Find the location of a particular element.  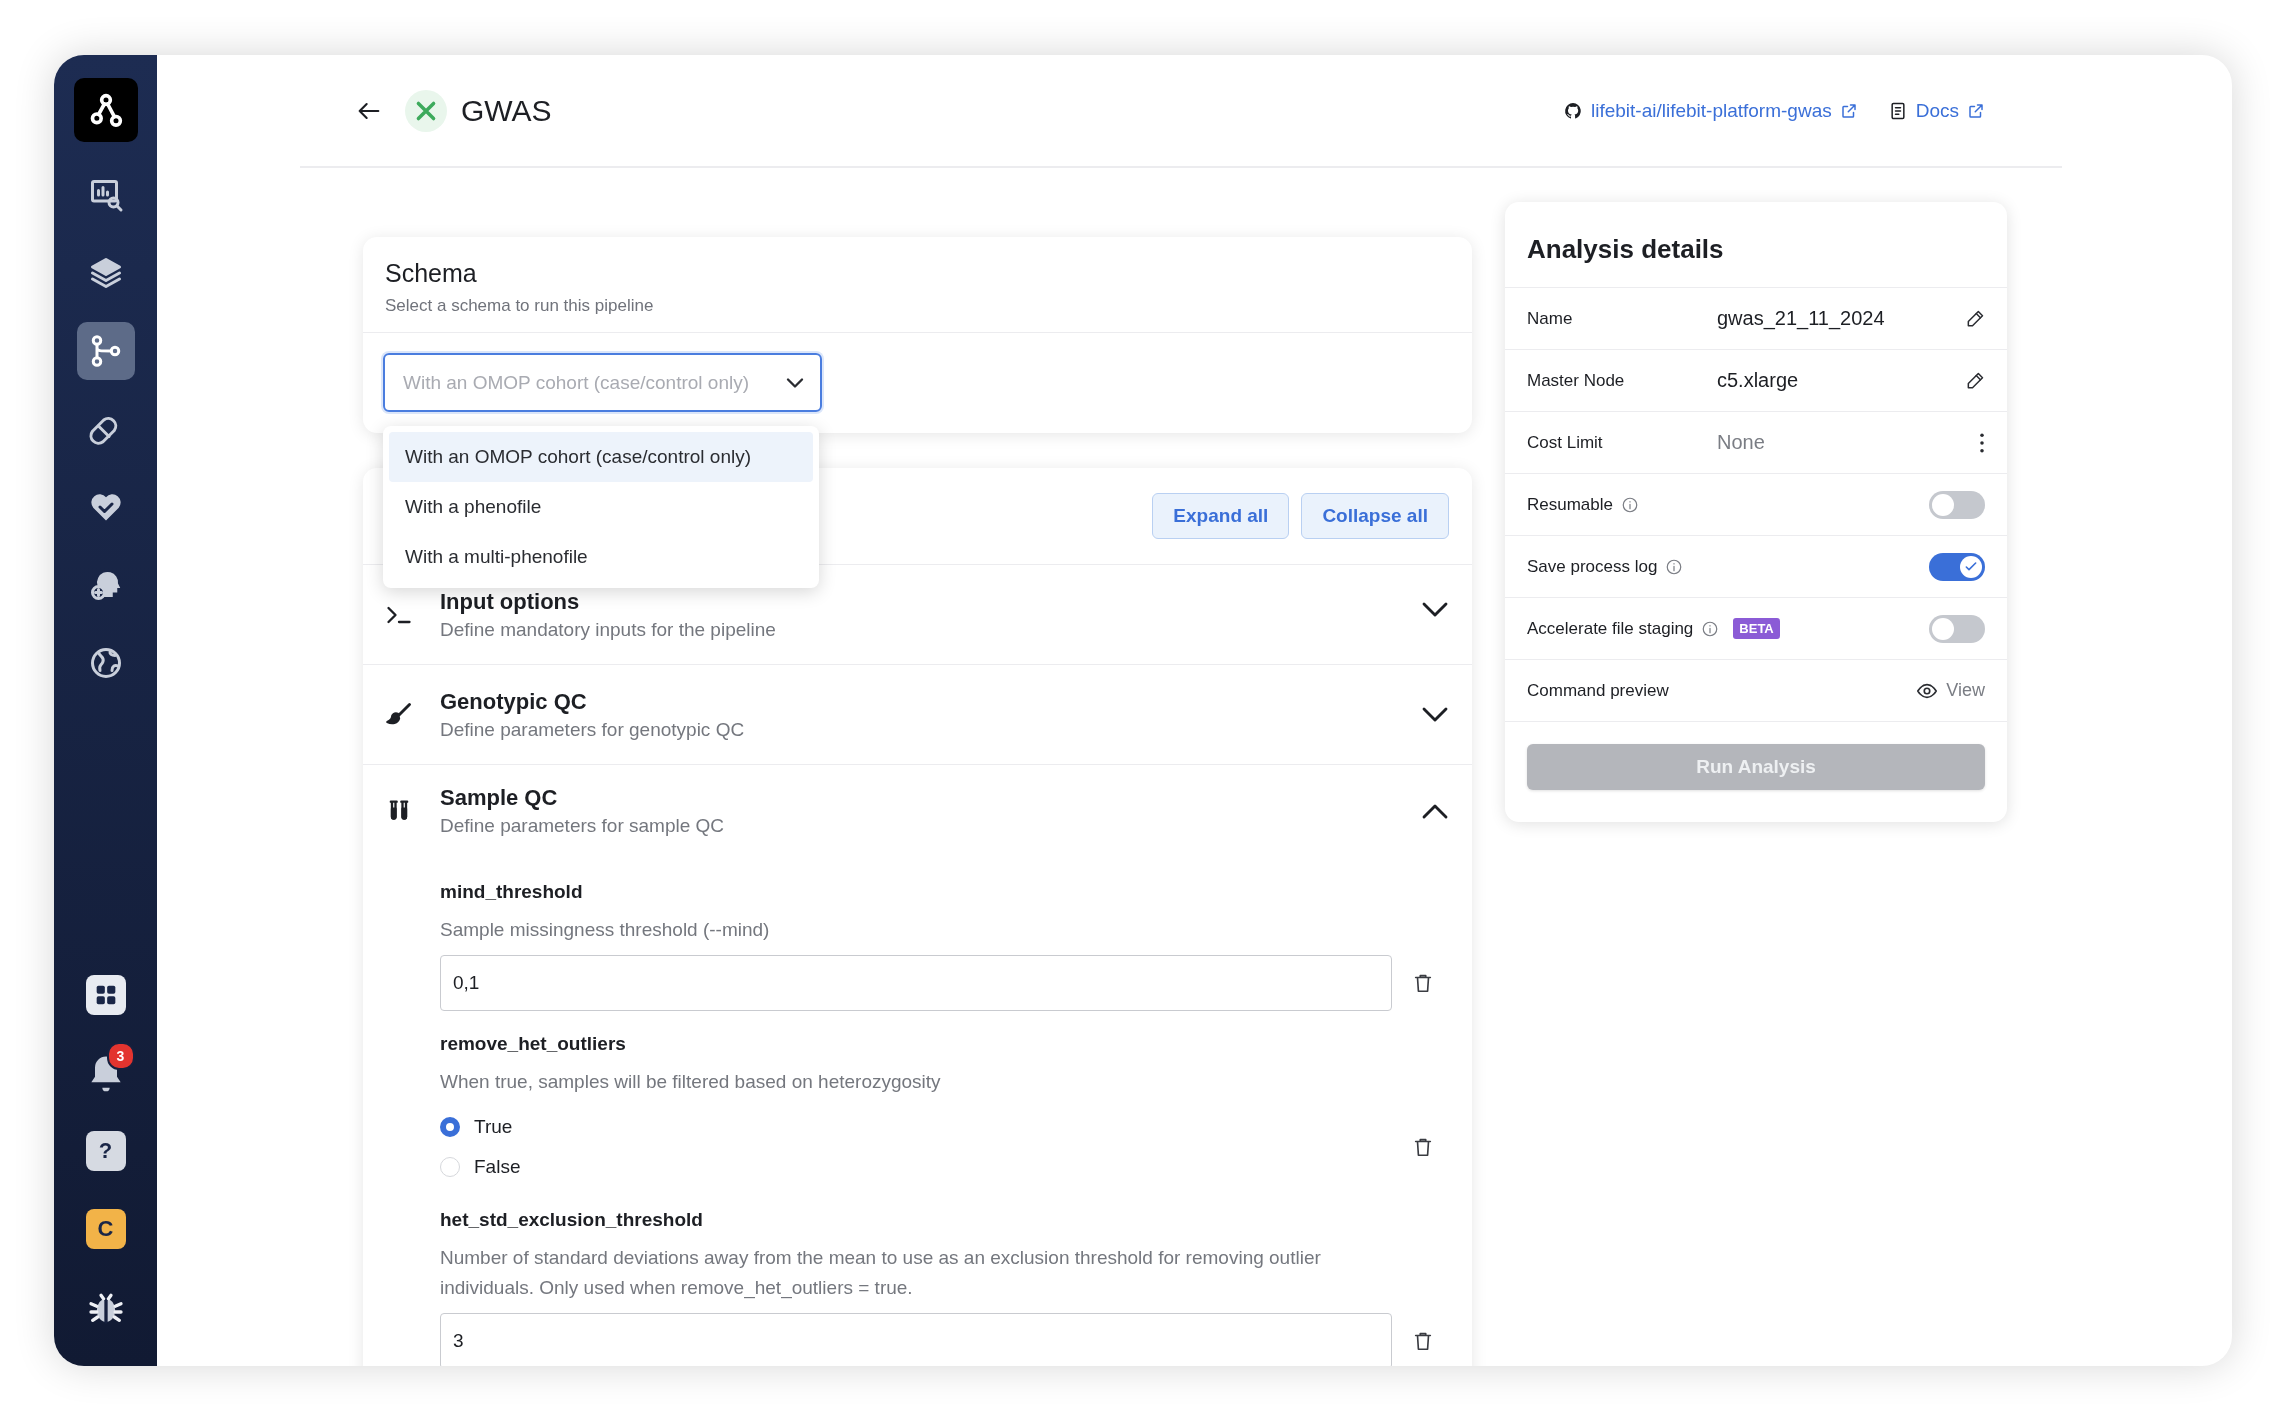

notification-badge: 3 is located at coordinates (120, 1056).